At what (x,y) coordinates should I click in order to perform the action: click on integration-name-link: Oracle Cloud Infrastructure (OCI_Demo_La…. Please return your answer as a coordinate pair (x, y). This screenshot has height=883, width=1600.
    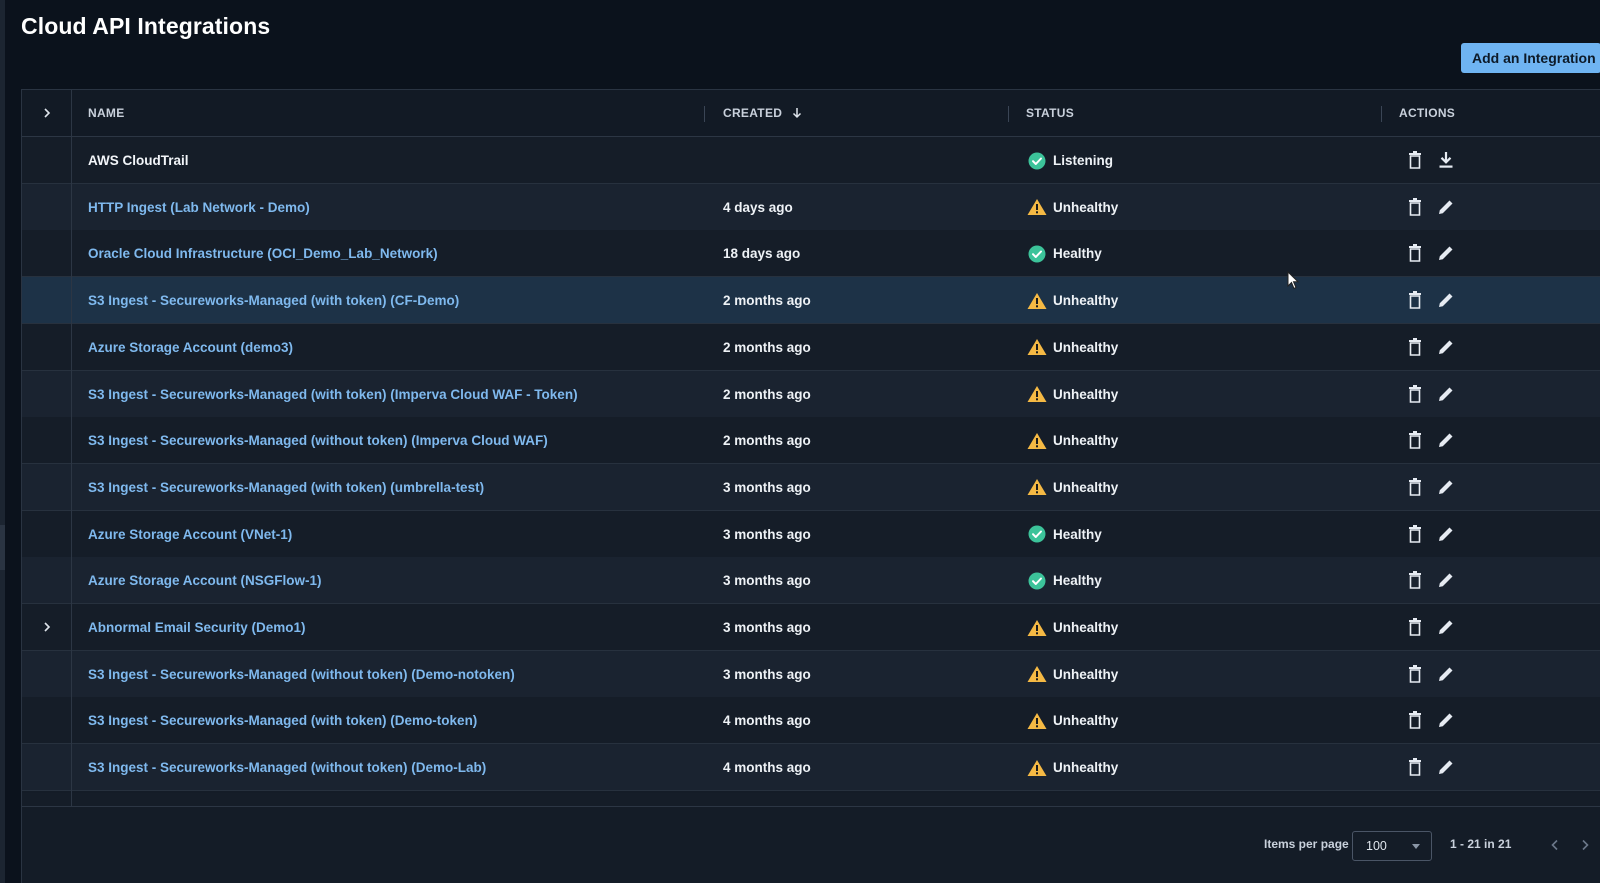
    Looking at the image, I should click on (263, 253).